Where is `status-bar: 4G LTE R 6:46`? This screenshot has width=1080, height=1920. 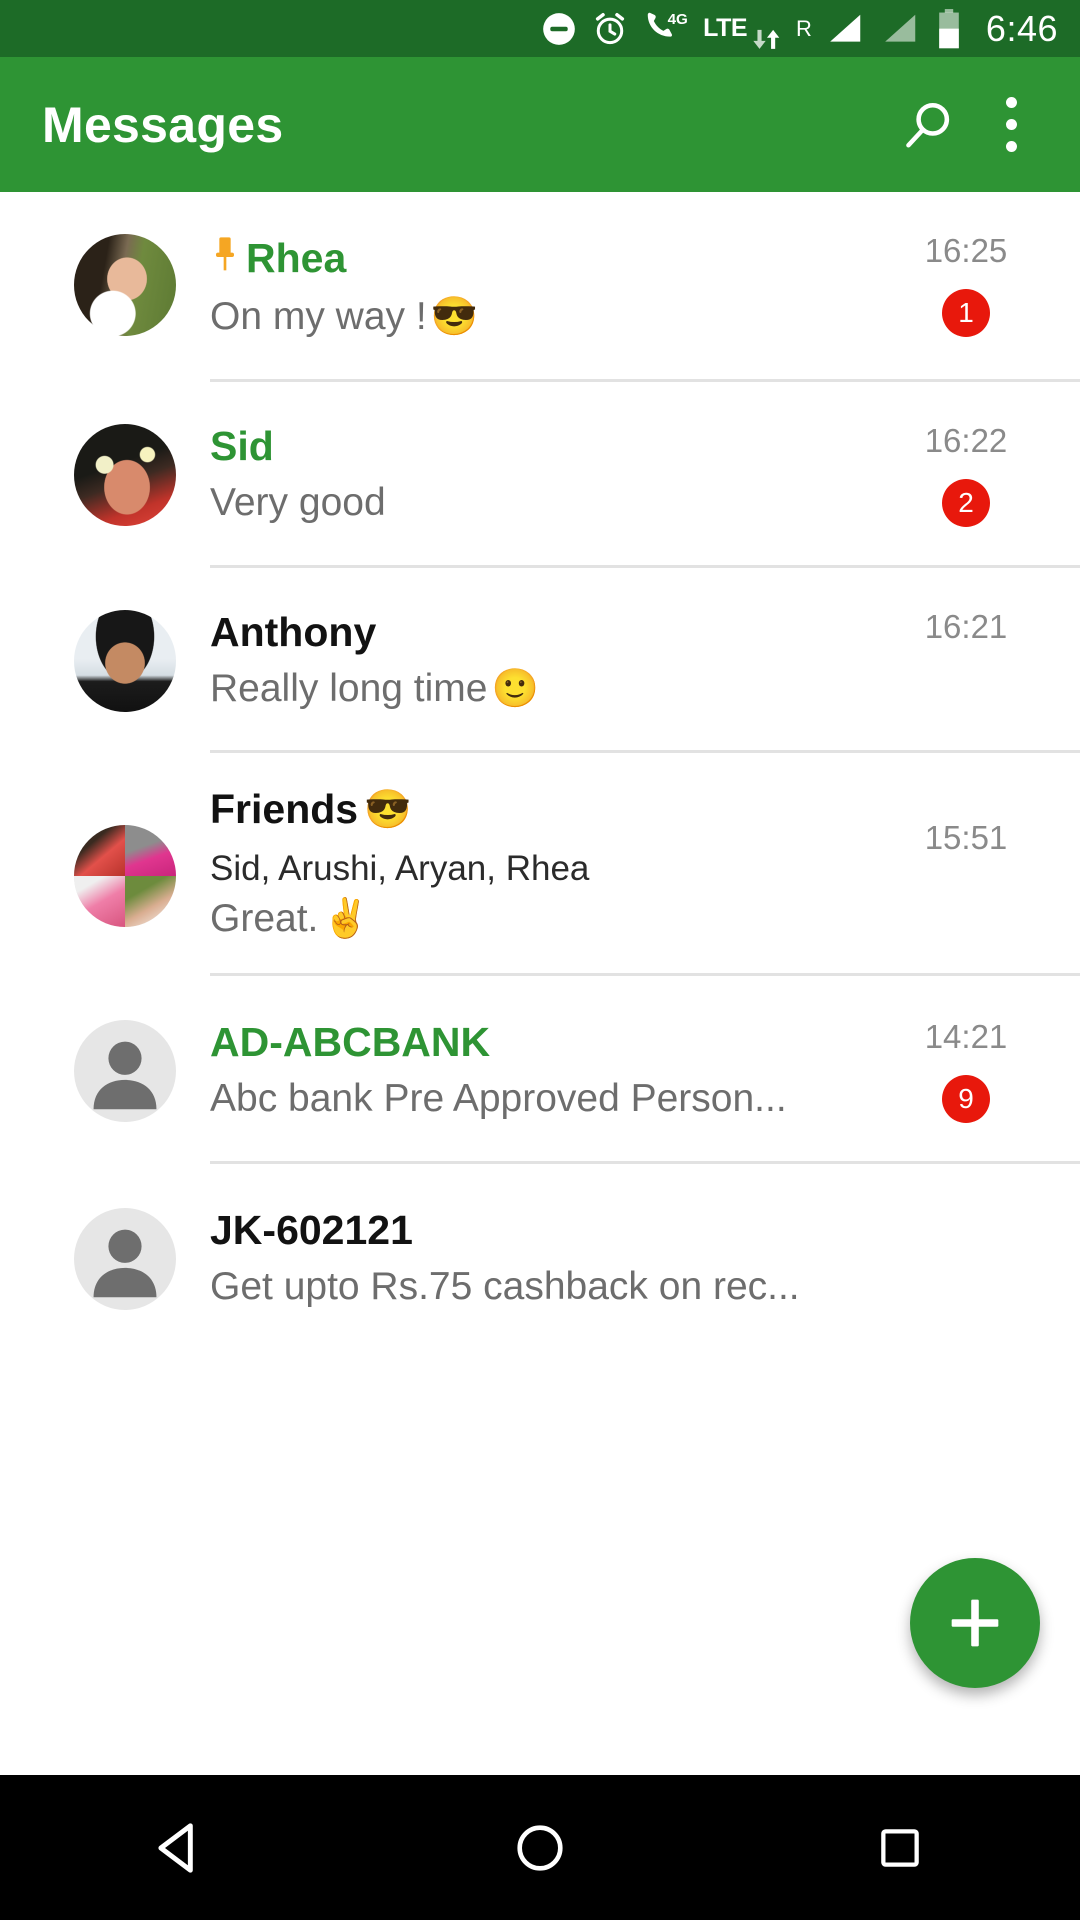 status-bar: 4G LTE R 6:46 is located at coordinates (540, 28).